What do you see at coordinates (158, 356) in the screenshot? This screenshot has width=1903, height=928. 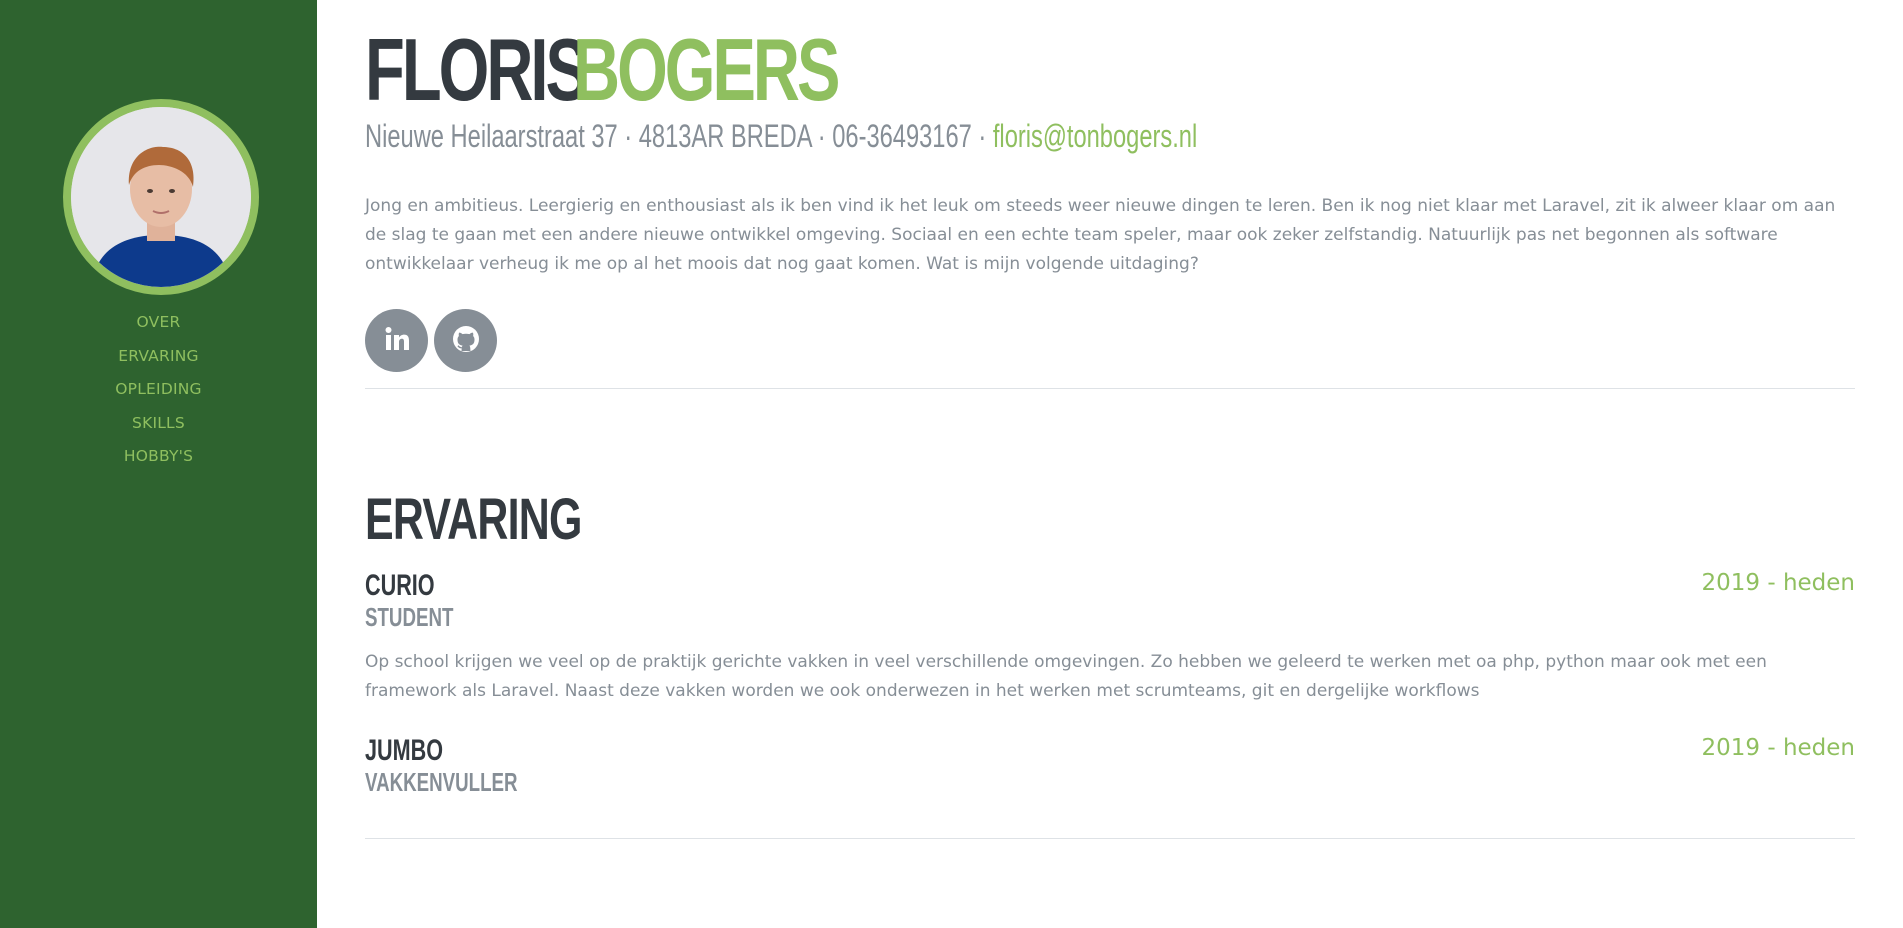 I see `nav-item-ervaring: ERVARING` at bounding box center [158, 356].